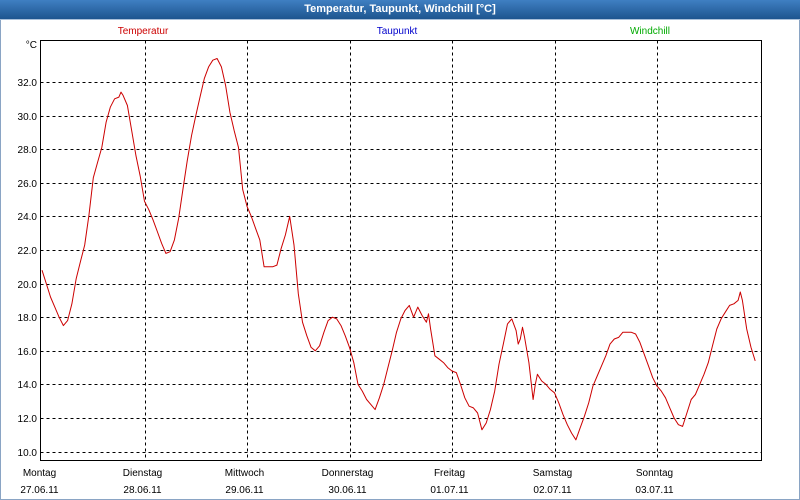 This screenshot has height=500, width=800. What do you see at coordinates (28, 150) in the screenshot?
I see `y-tick-label: 28.0` at bounding box center [28, 150].